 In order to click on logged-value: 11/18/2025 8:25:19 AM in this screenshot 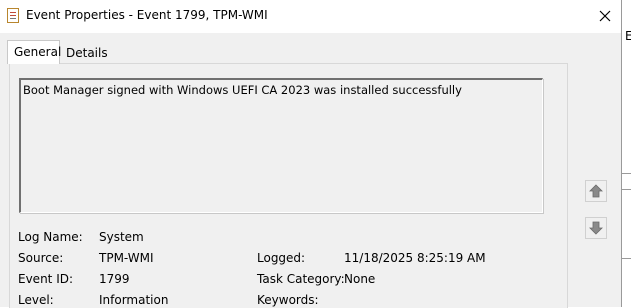, I will do `click(415, 258)`.